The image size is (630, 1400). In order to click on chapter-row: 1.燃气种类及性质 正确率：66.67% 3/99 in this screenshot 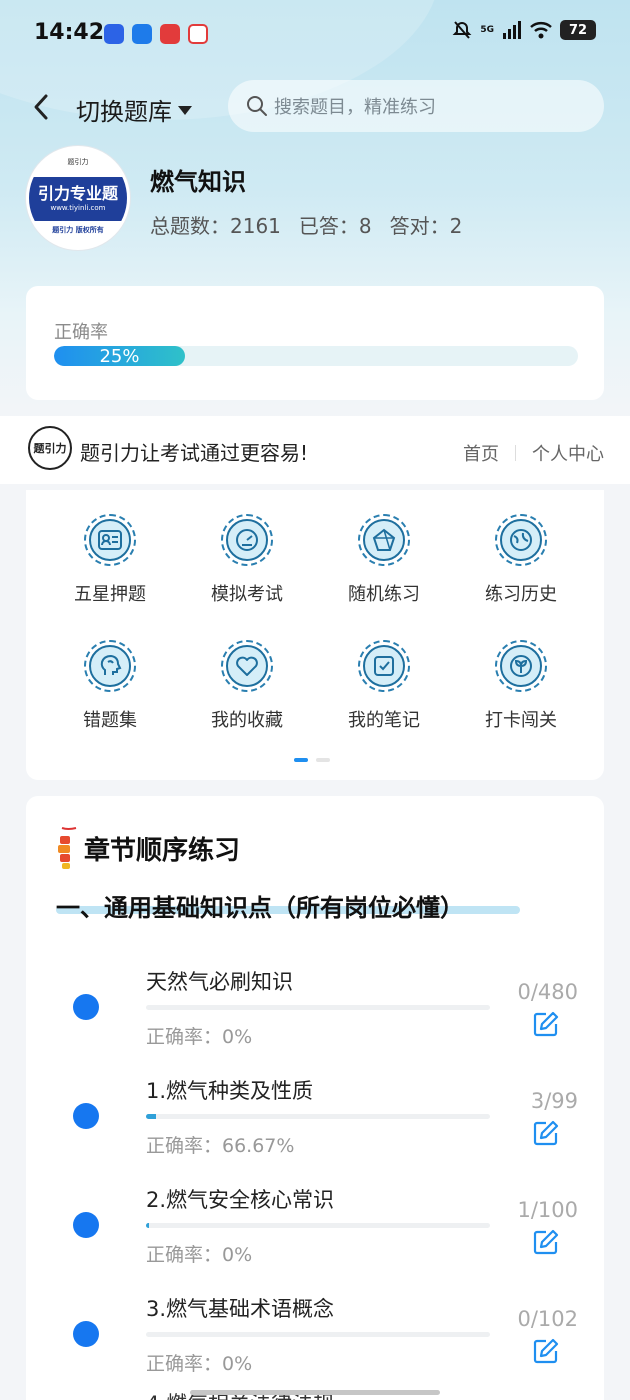, I will do `click(315, 1115)`.